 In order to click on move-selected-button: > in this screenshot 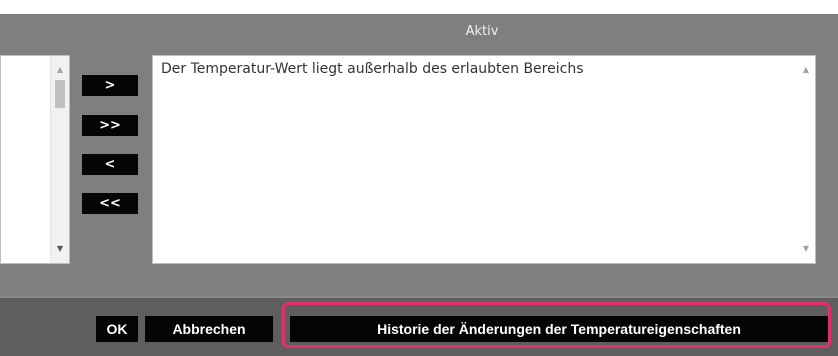, I will do `click(110, 85)`.